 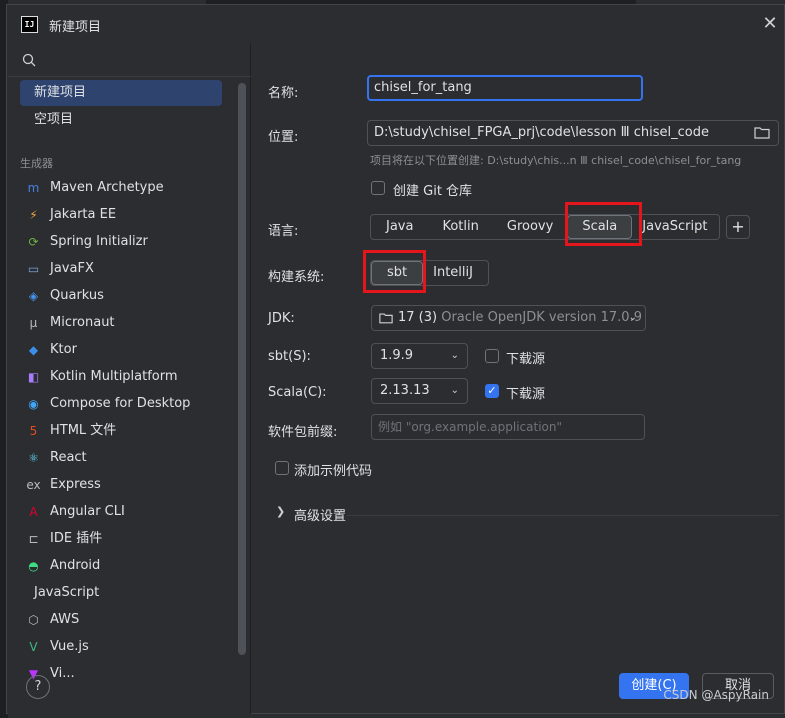 What do you see at coordinates (38, 687) in the screenshot?
I see `help-button: ?` at bounding box center [38, 687].